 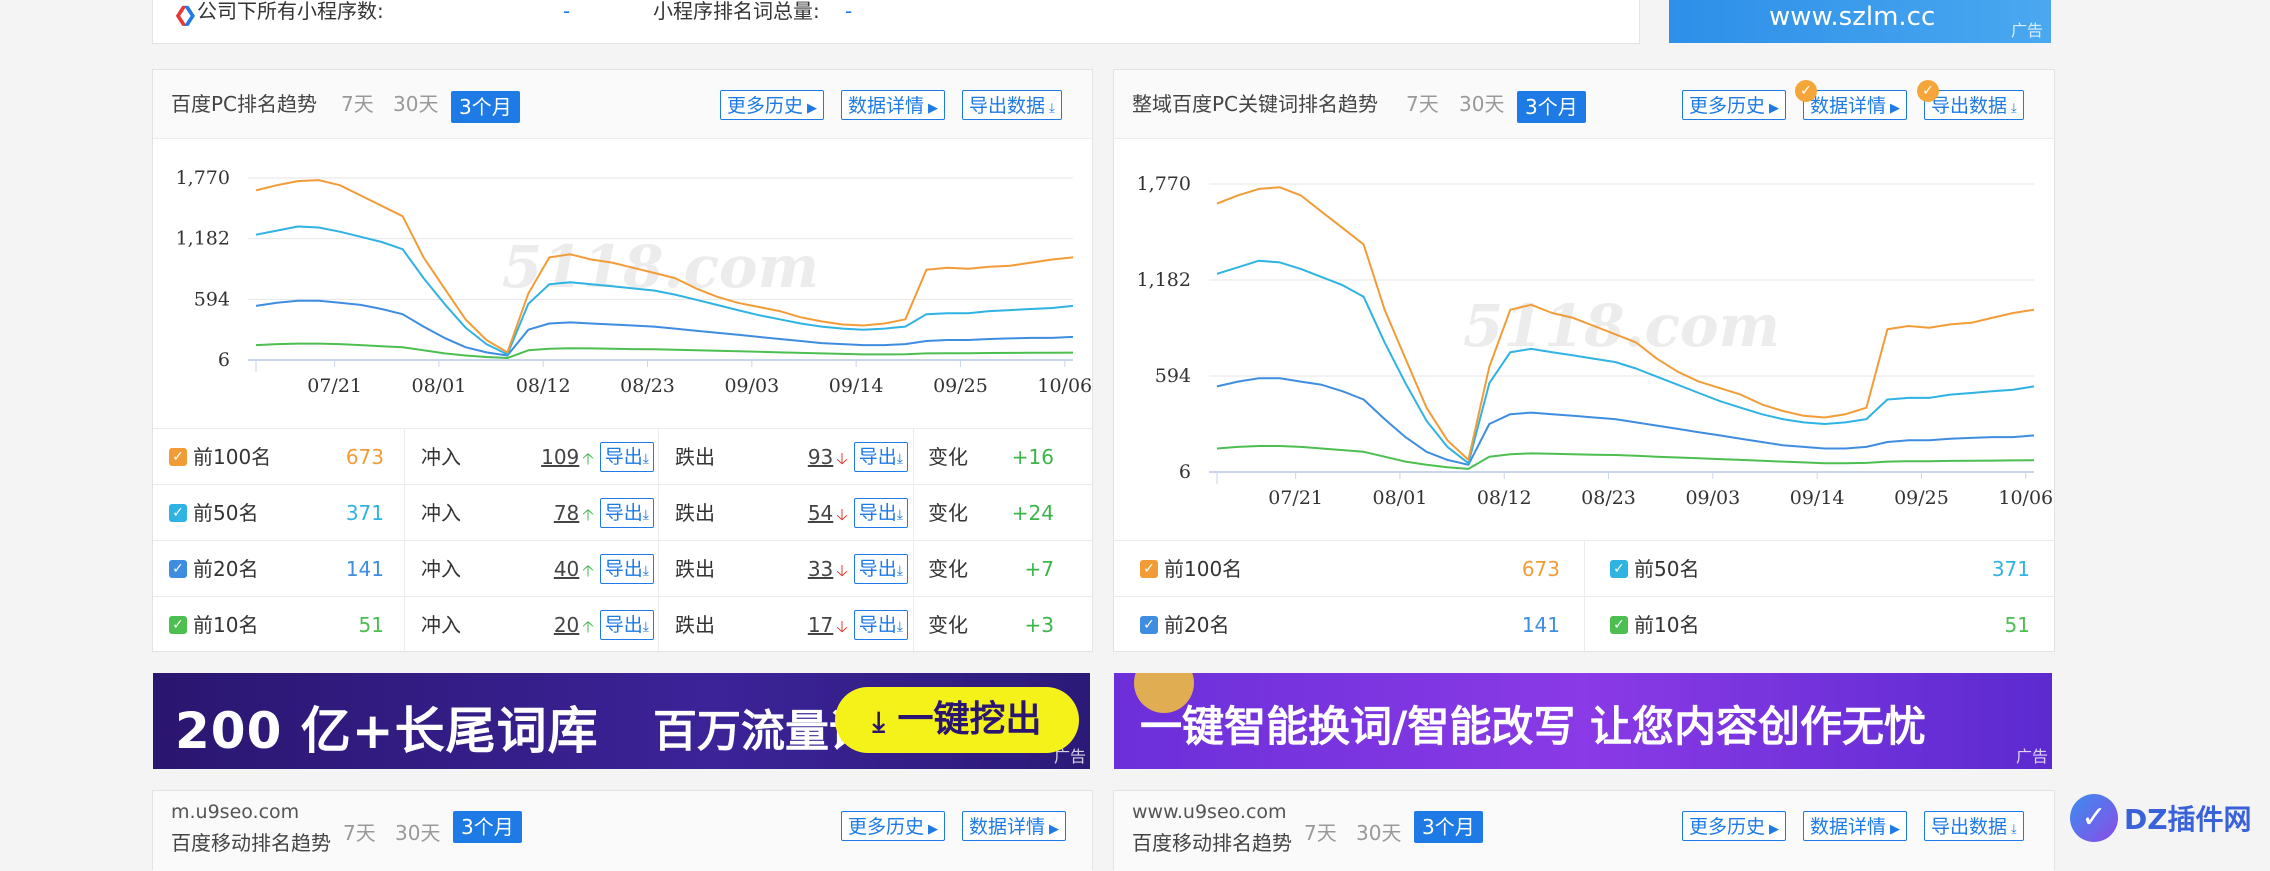 I want to click on enter-count-link: 40, so click(x=566, y=569).